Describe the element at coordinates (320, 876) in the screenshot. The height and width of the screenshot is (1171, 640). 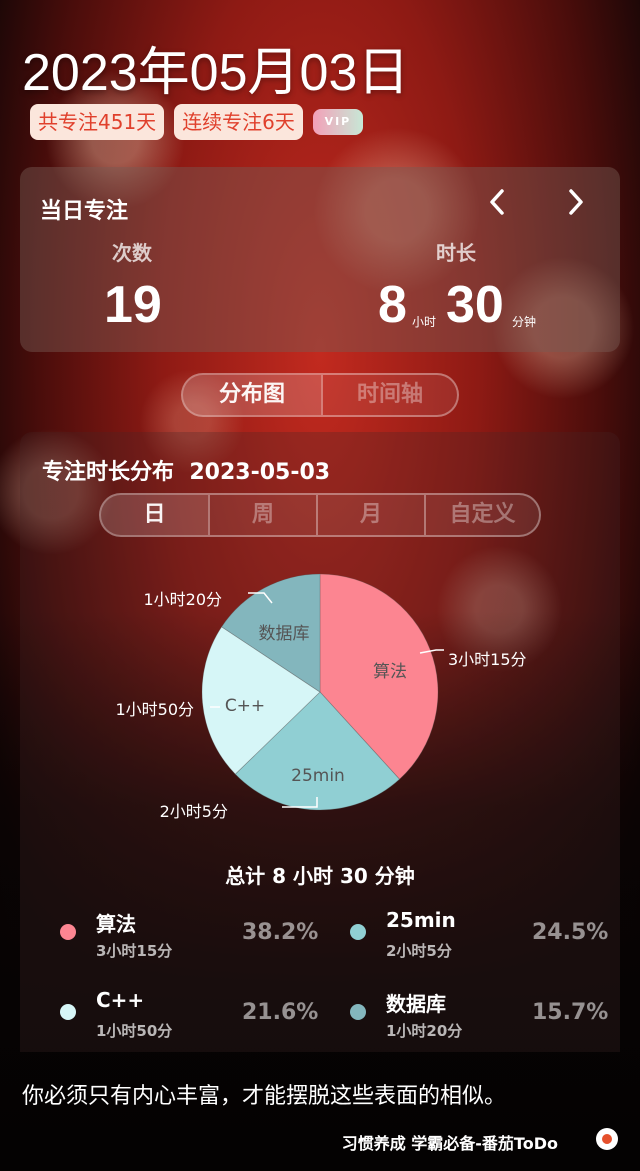
I see `total-duration: 总计 8 小时 30 分钟` at that location.